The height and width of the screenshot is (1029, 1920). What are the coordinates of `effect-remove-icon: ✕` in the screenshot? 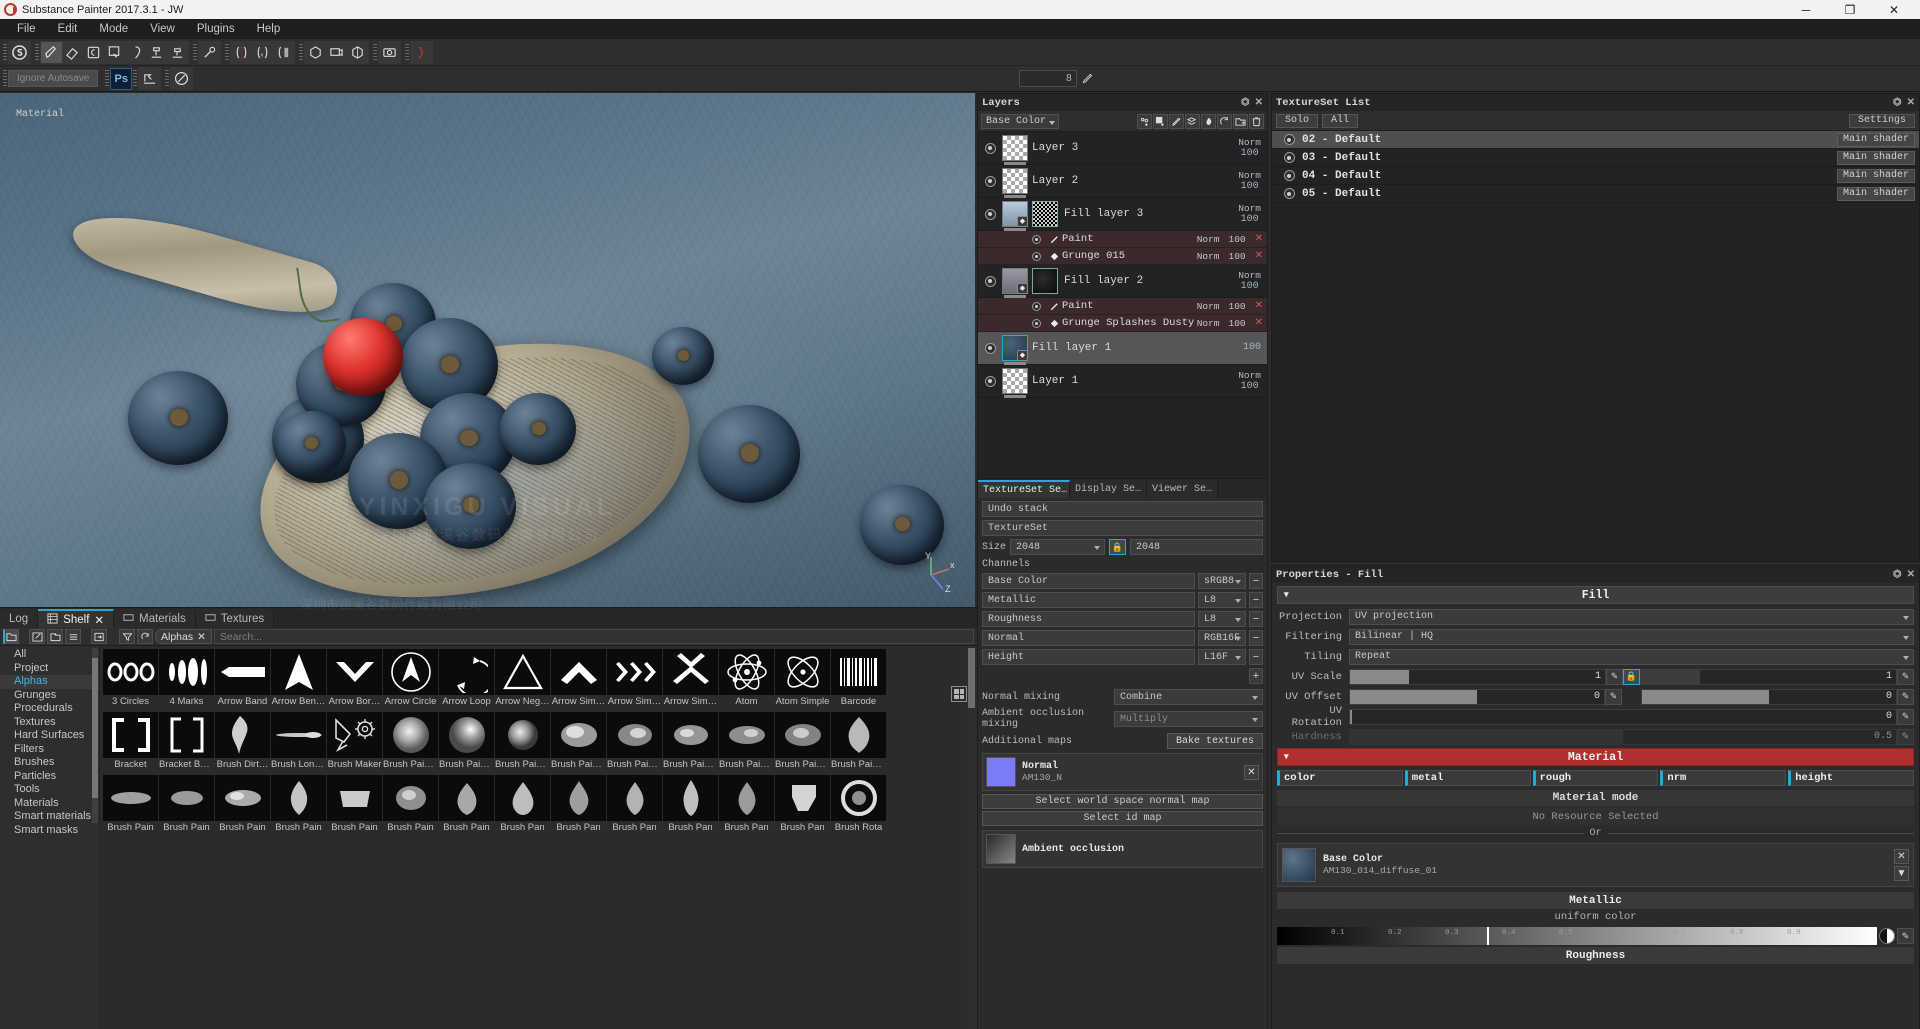 It's located at (1259, 256).